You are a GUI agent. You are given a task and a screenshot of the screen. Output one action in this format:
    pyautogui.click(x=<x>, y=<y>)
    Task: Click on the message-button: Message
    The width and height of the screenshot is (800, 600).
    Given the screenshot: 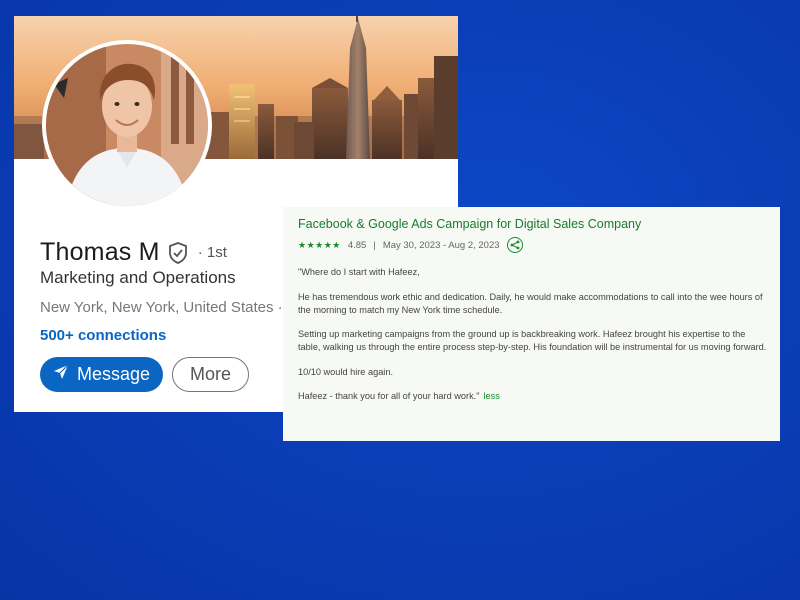 What is the action you would take?
    pyautogui.click(x=101, y=374)
    